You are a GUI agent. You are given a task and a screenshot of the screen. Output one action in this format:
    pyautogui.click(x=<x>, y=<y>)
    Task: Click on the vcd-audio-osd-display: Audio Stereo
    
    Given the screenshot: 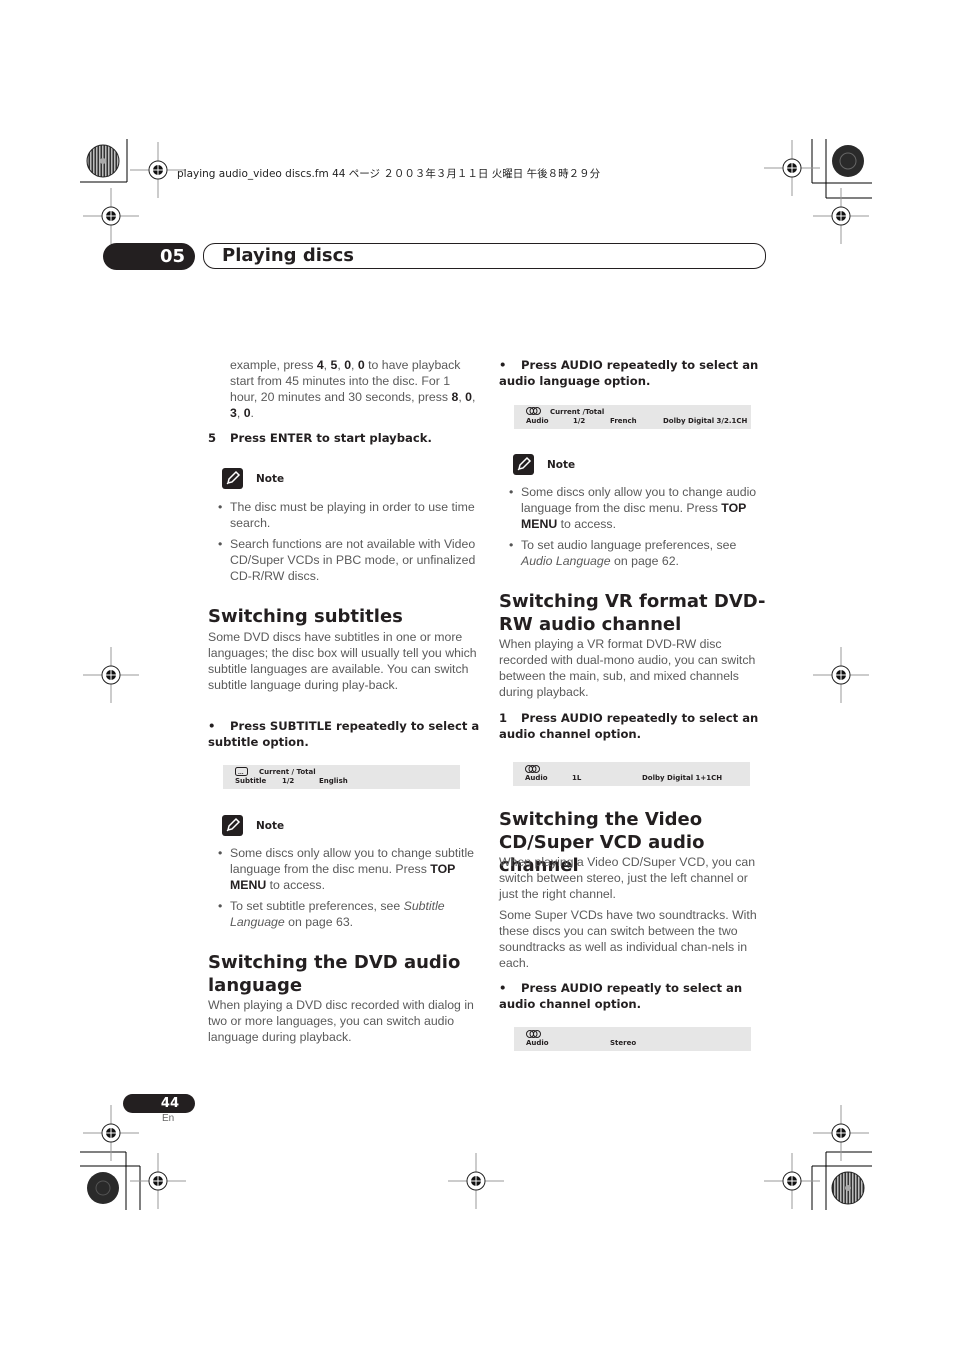 What is the action you would take?
    pyautogui.click(x=632, y=1039)
    